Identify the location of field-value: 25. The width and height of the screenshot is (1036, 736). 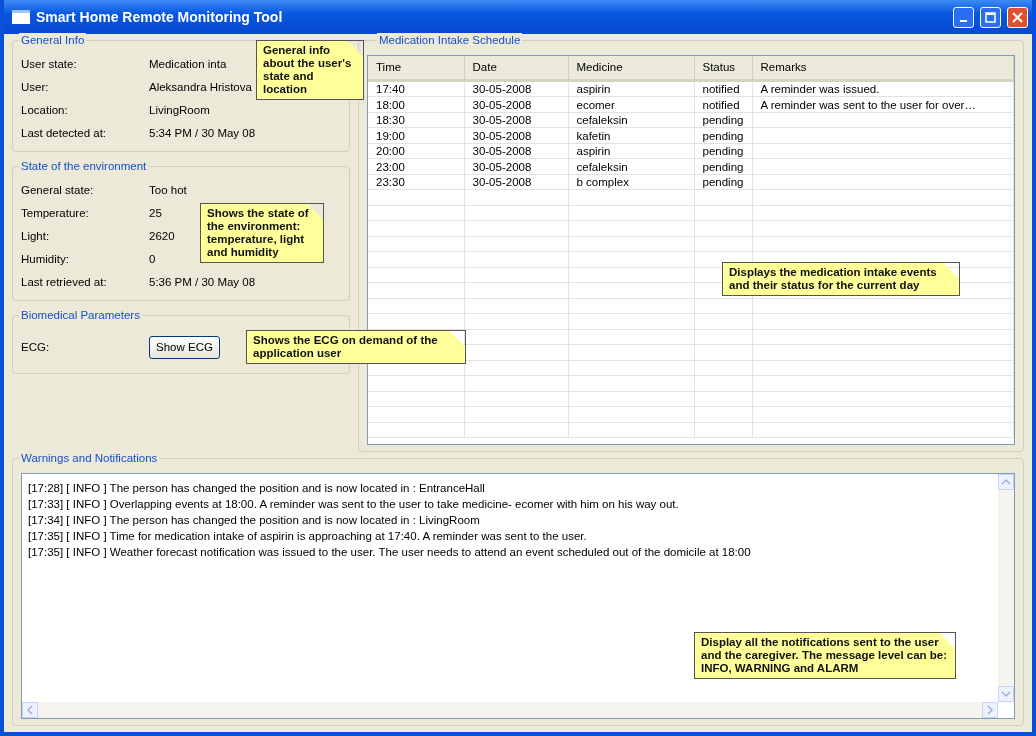
(155, 213).